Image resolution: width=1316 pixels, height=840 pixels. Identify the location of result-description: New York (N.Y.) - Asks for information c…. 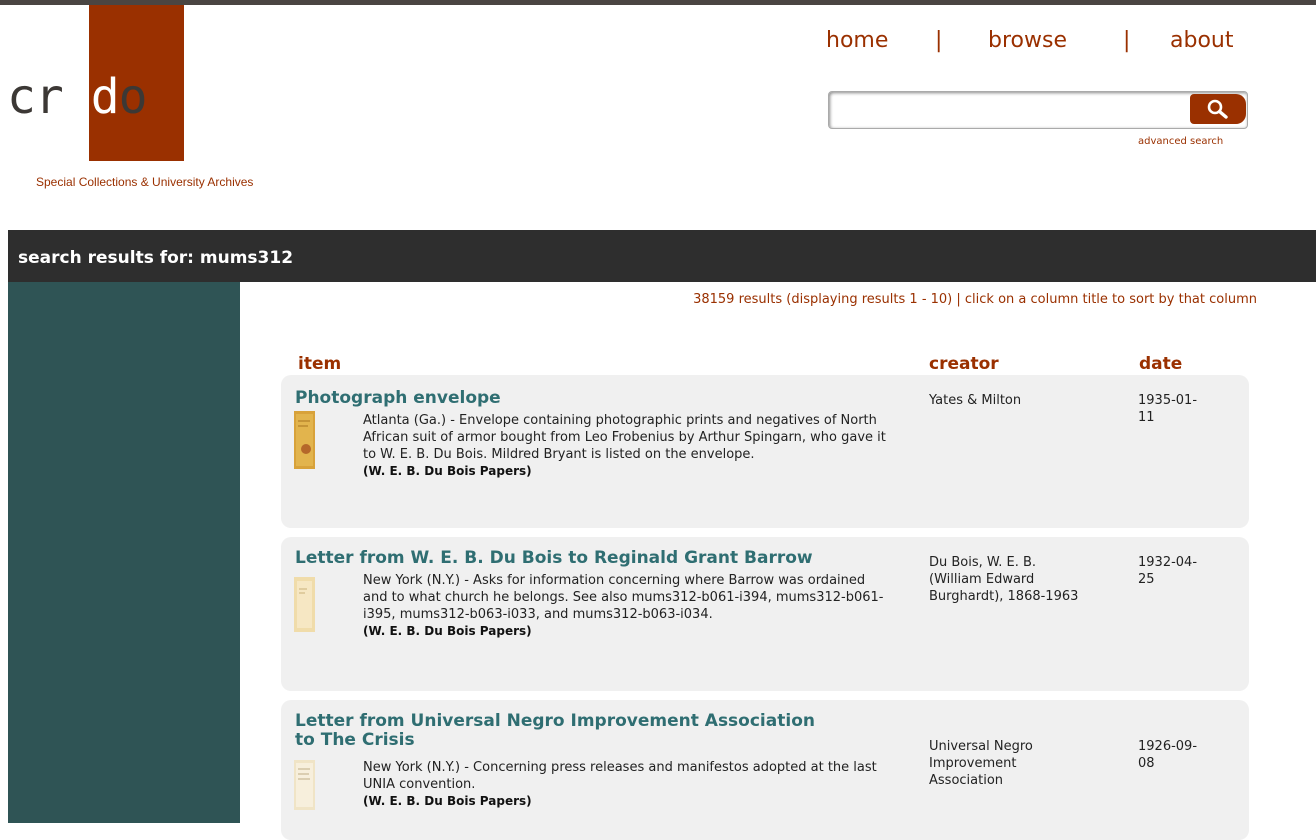
(623, 605).